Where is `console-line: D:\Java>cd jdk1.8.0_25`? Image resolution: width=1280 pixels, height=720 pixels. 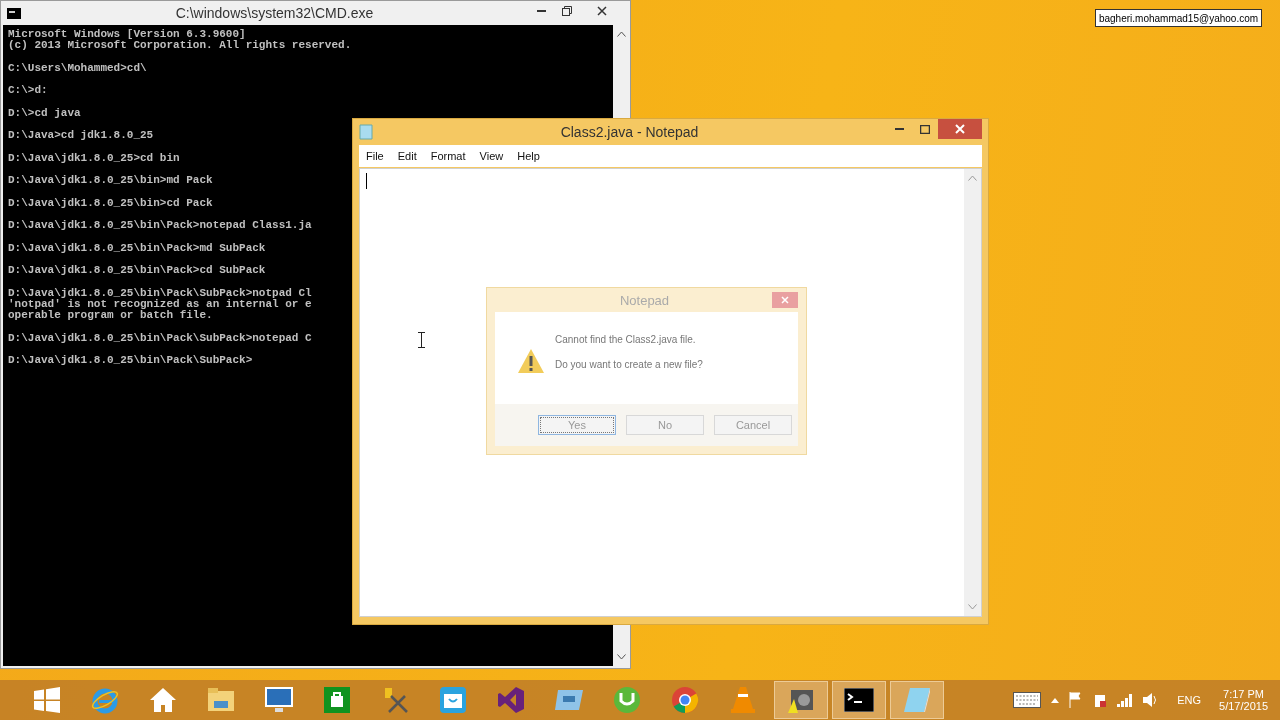 console-line: D:\Java>cd jdk1.8.0_25 is located at coordinates (81, 136).